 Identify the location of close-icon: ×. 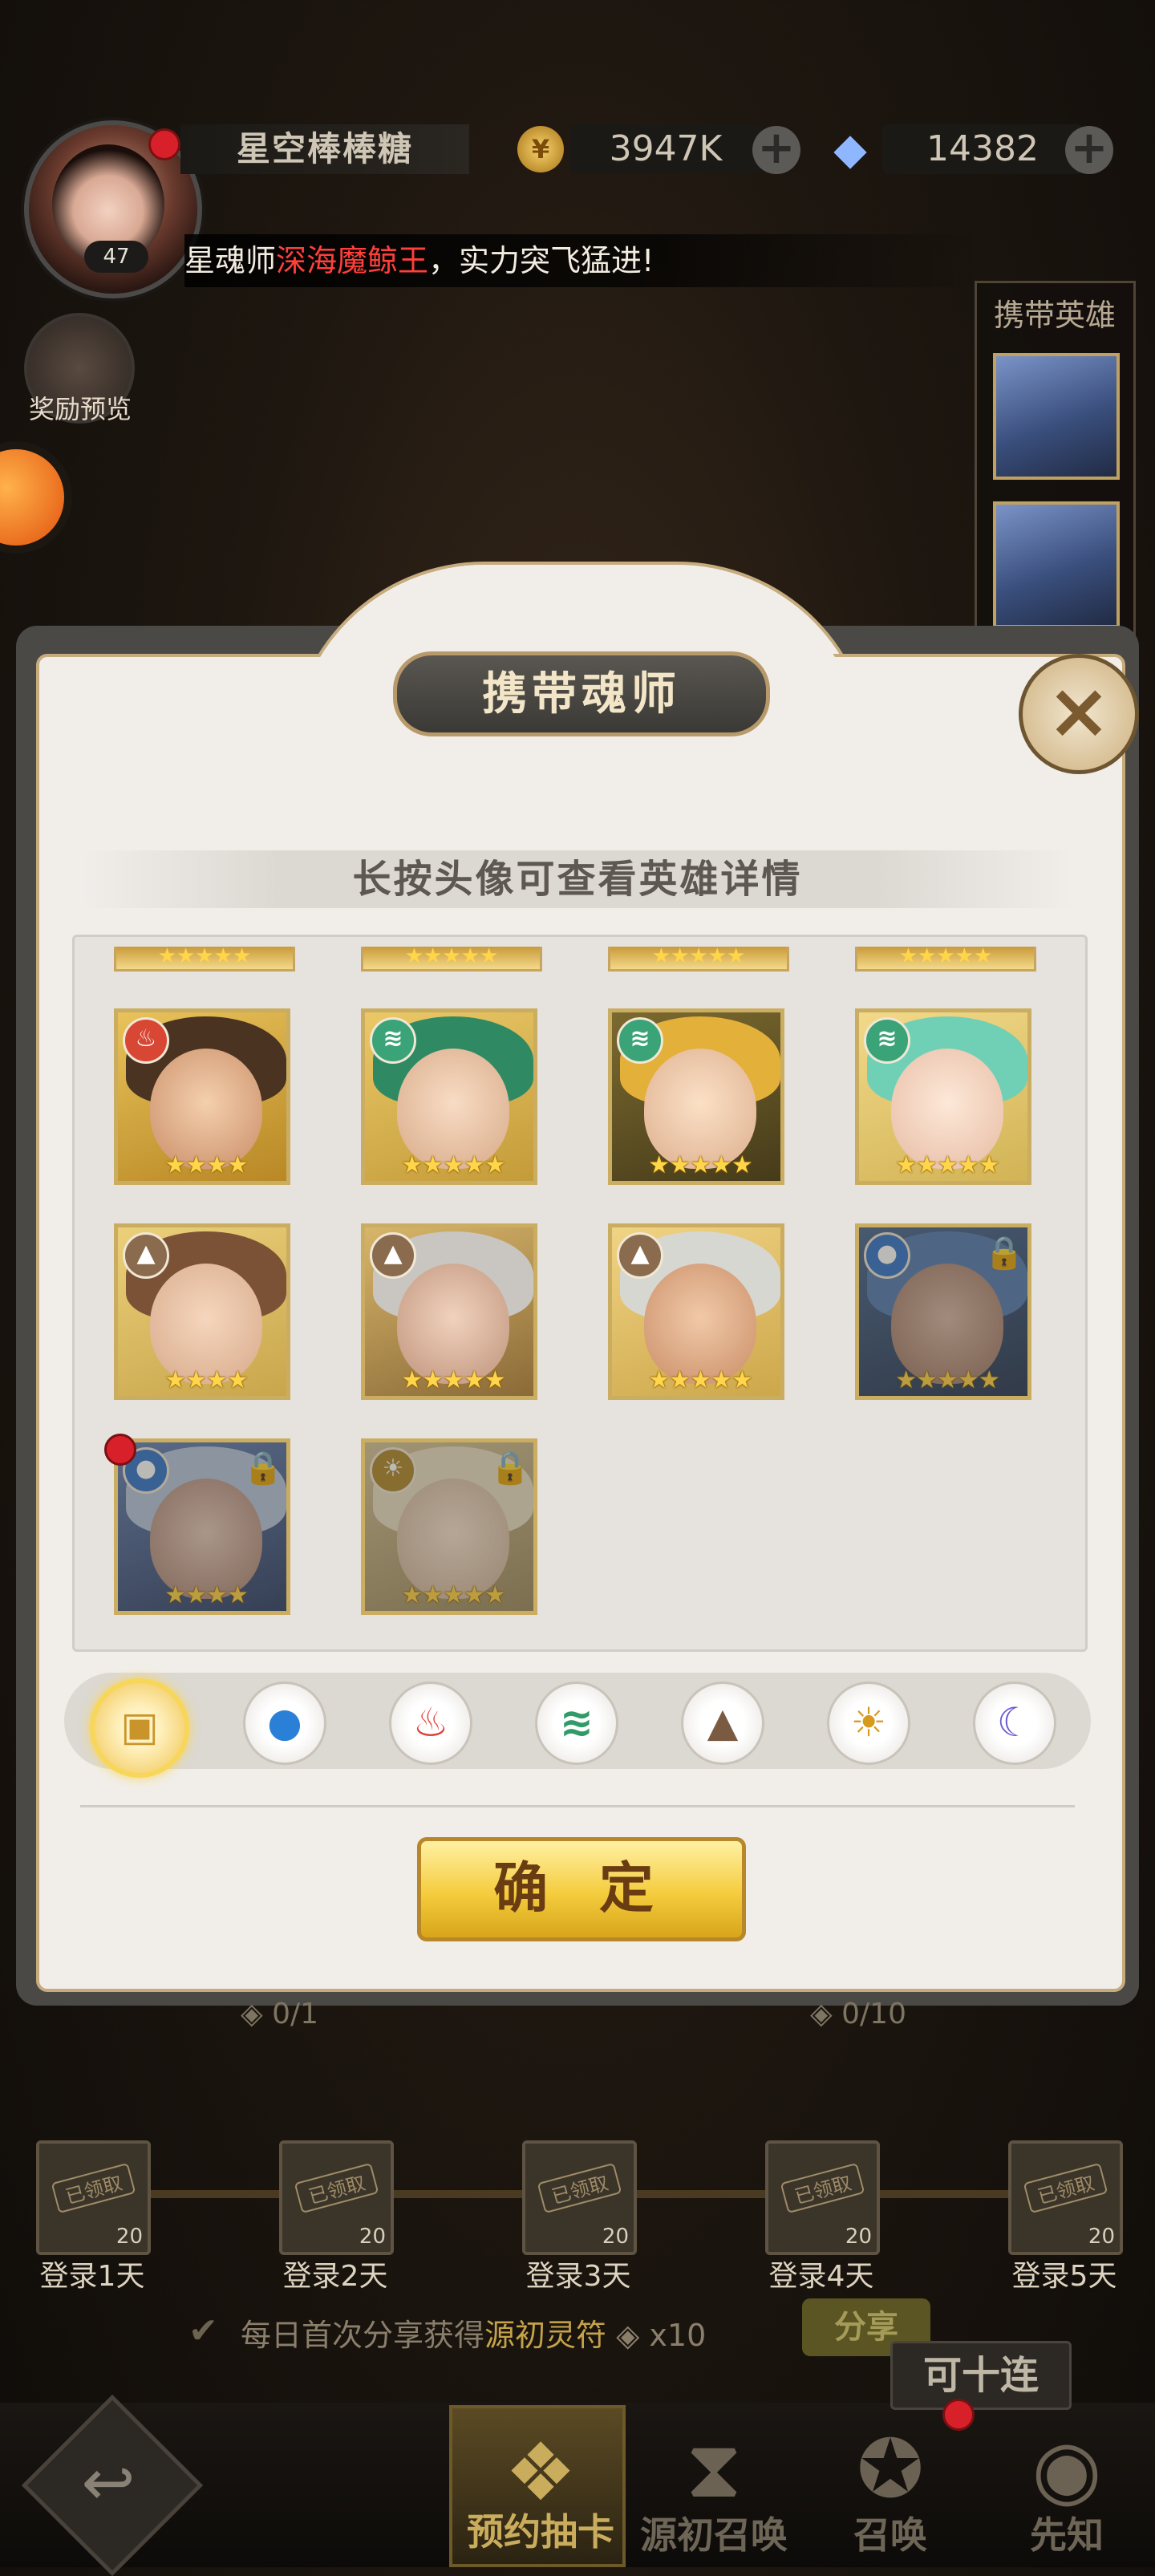
(1079, 714).